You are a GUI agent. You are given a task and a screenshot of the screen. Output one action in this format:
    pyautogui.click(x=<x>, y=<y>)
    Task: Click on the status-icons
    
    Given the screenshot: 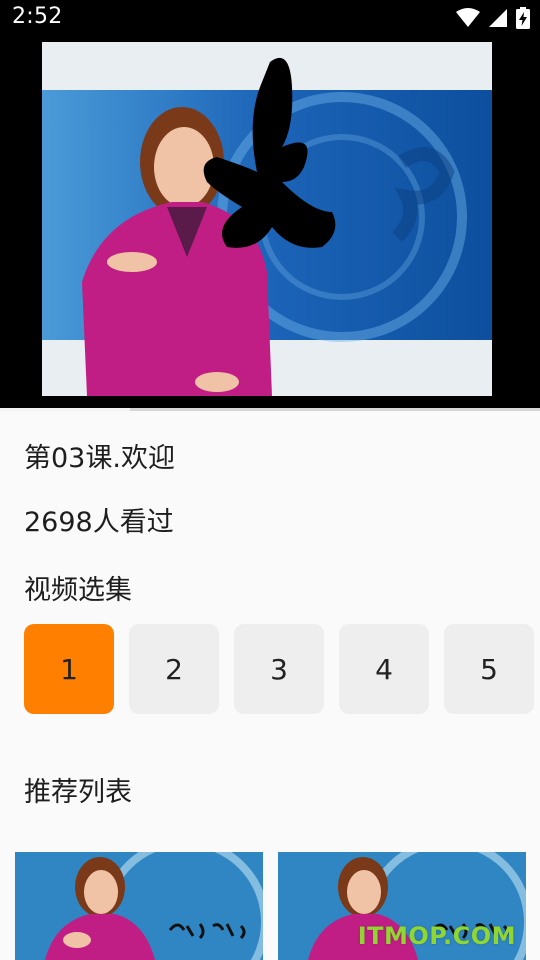 What is the action you would take?
    pyautogui.click(x=493, y=18)
    